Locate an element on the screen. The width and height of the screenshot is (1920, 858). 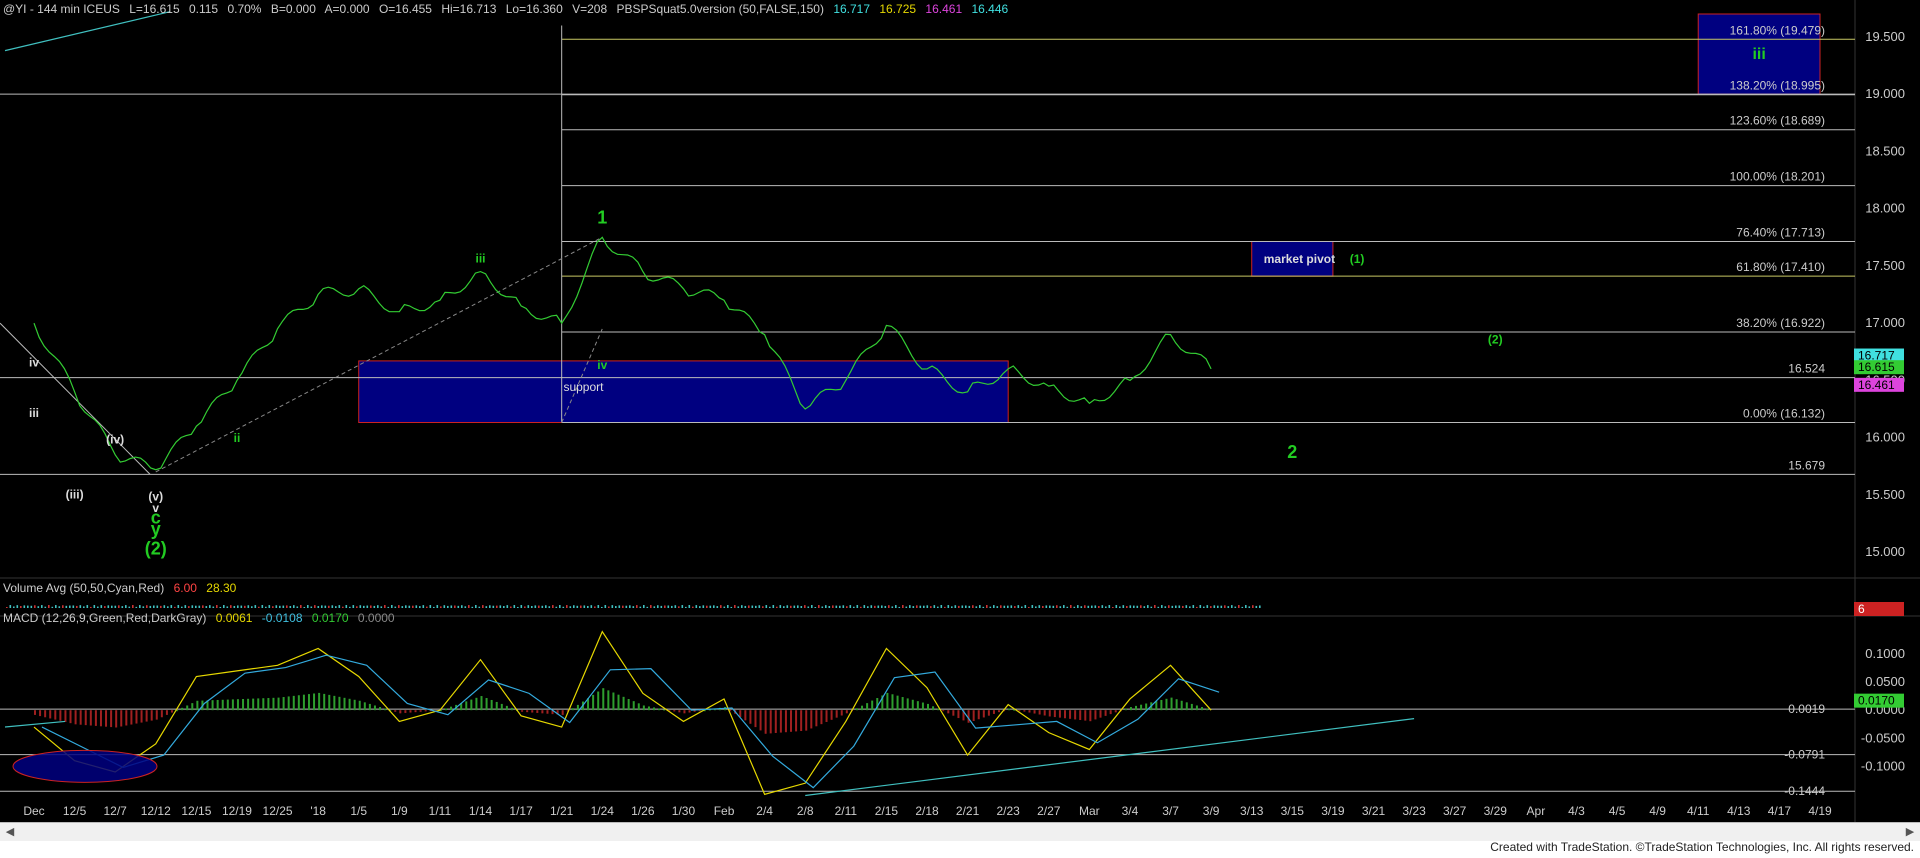
horizontal-scrollbar: ◀ ▶ is located at coordinates (960, 832).